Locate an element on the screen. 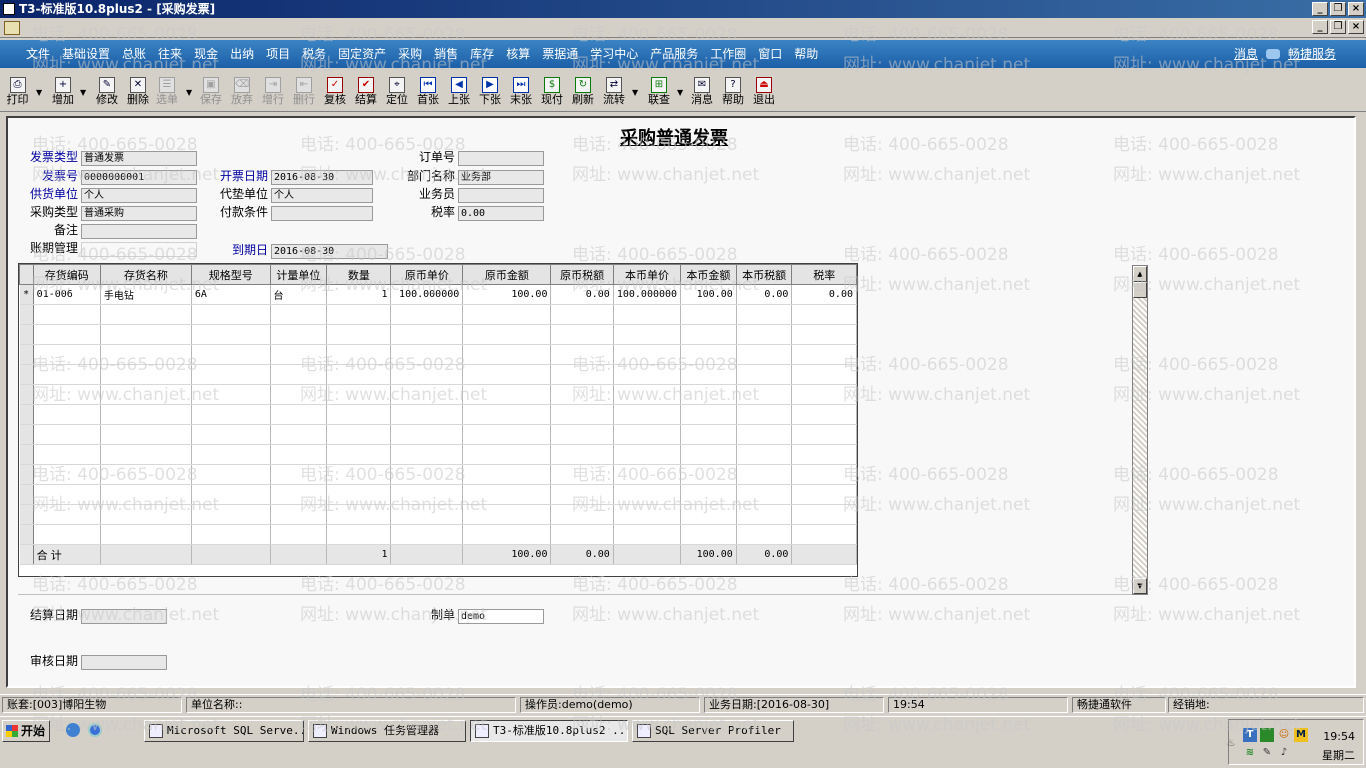 The width and height of the screenshot is (1366, 768). toolbar-button-settle: ✔ 结算 is located at coordinates (366, 92).